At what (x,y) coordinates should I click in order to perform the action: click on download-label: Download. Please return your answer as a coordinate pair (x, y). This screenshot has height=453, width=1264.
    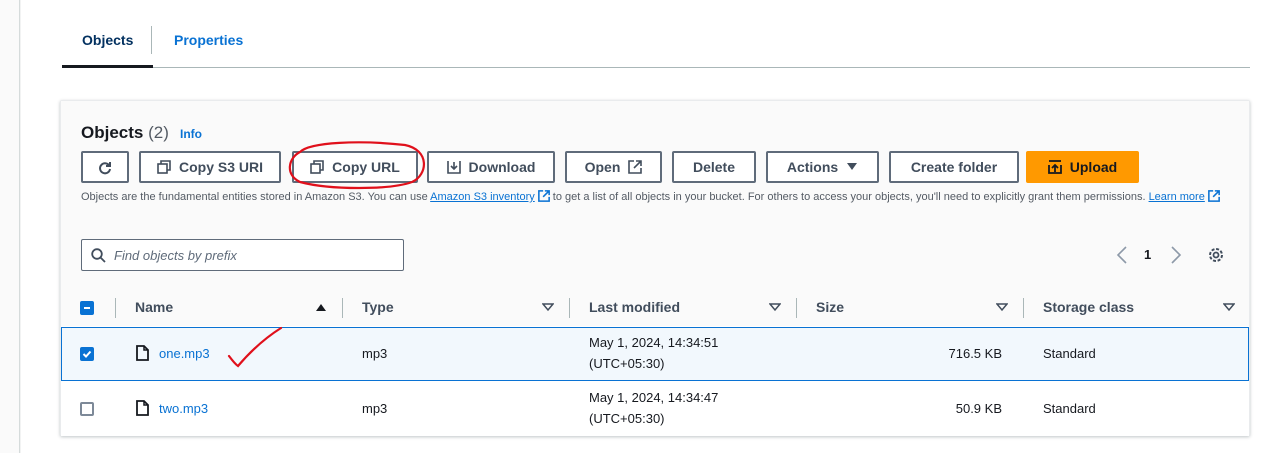
    Looking at the image, I should click on (502, 167).